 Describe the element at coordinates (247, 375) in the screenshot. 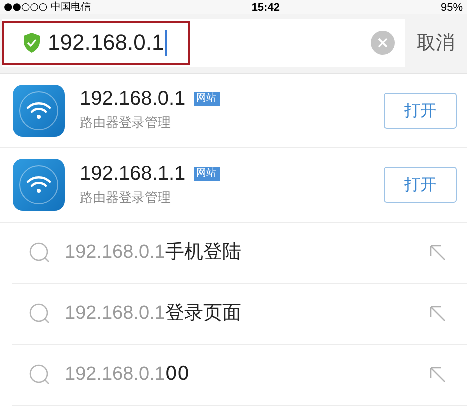

I see `suggestion-text: 192.168.0.100` at that location.